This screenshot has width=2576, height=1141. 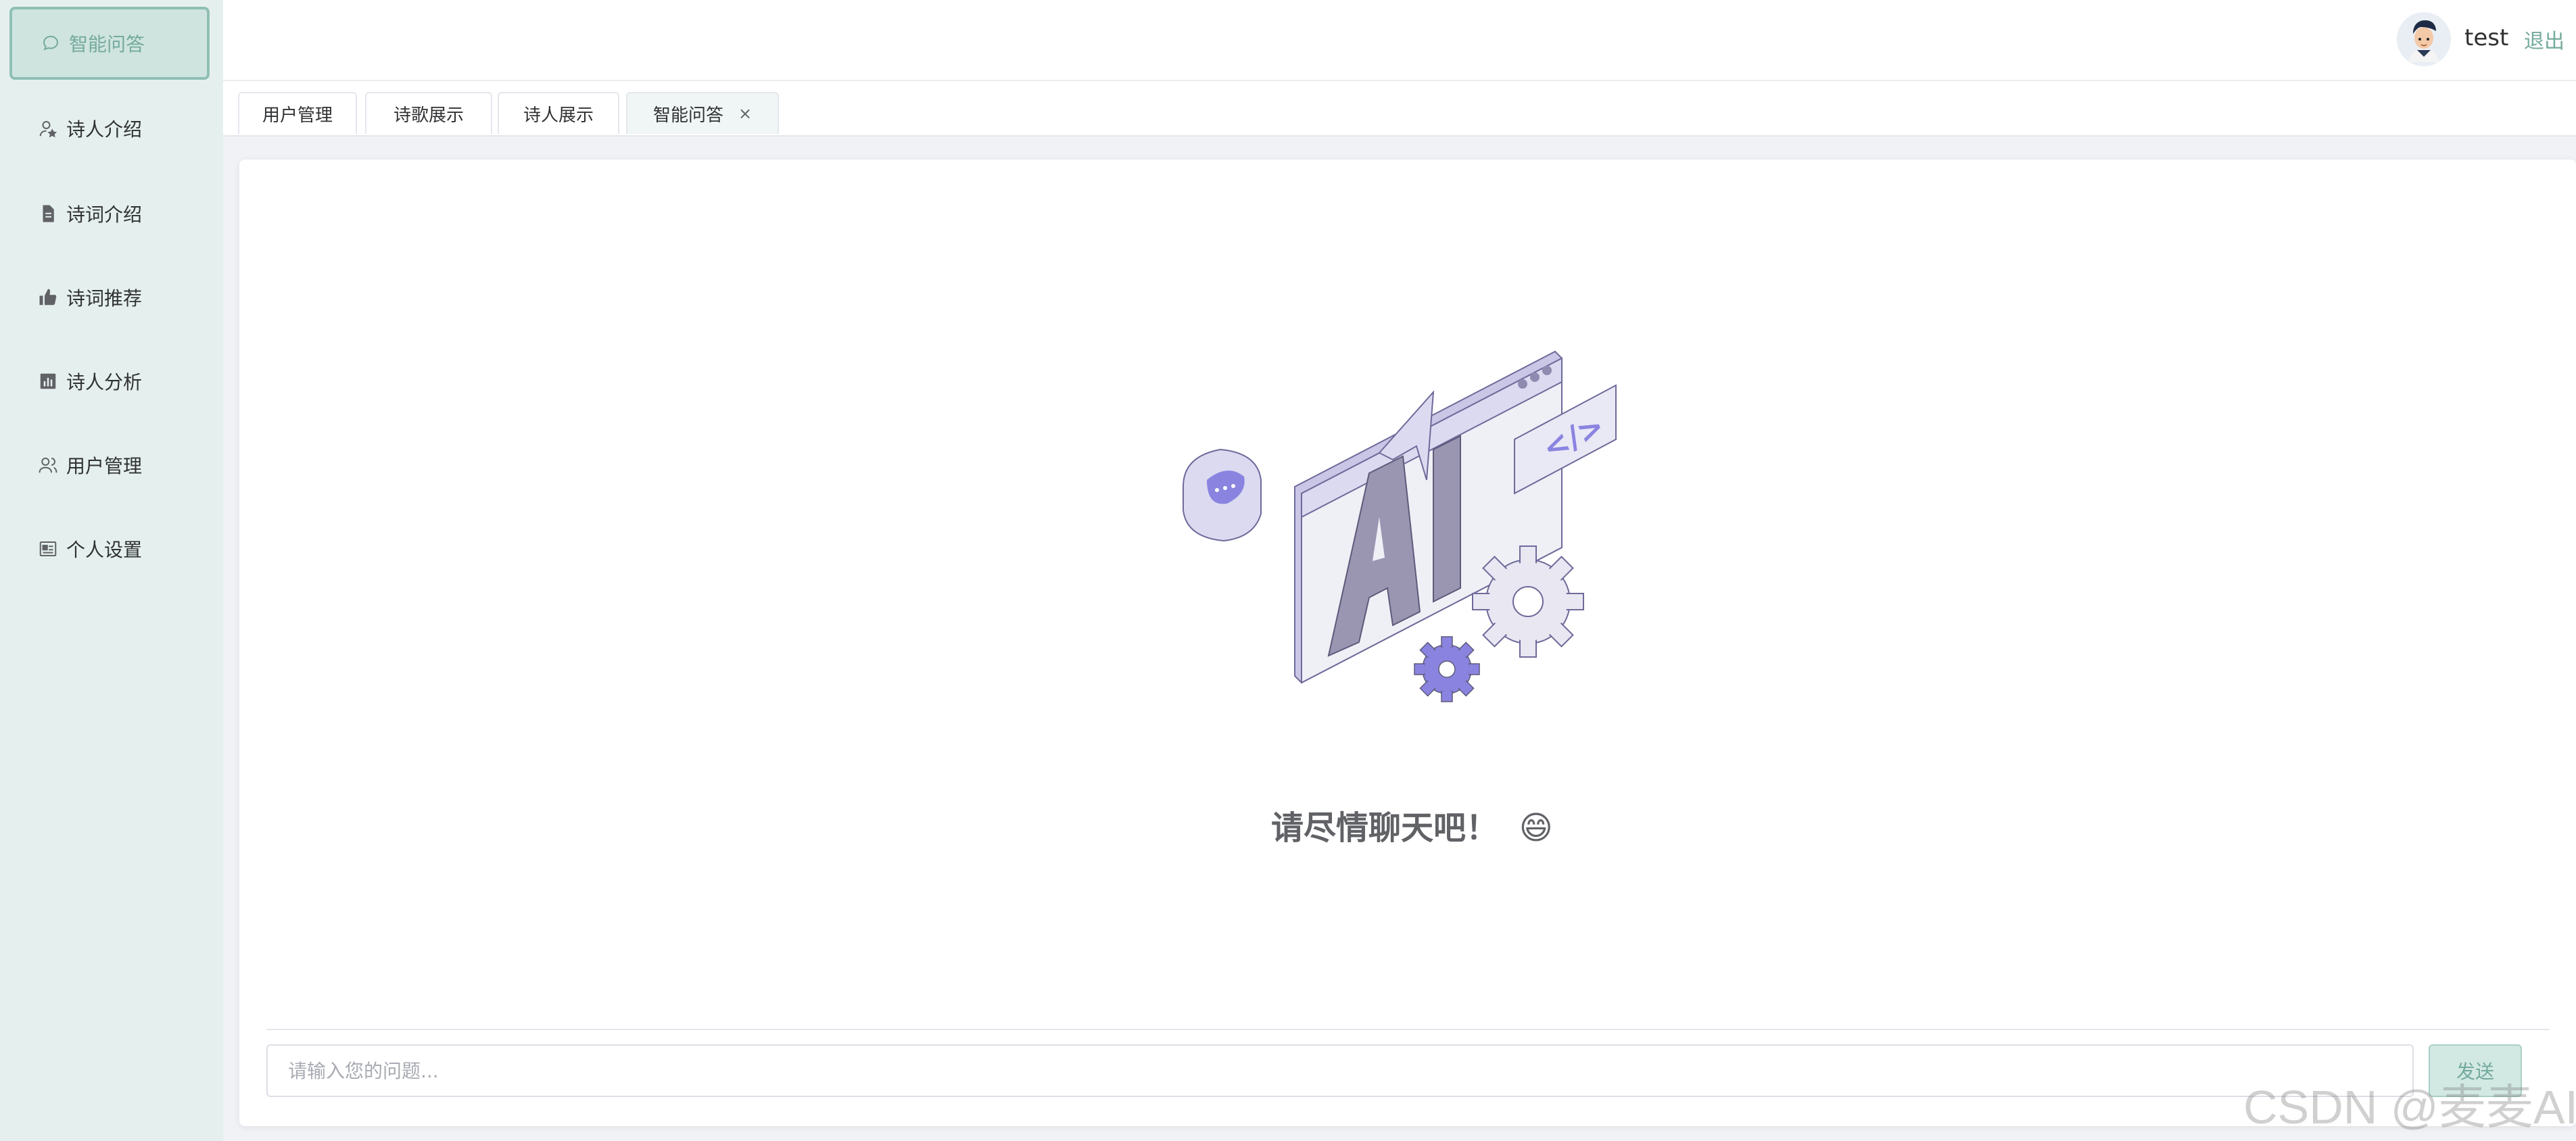 I want to click on tab-poem-display: 诗歌展示, so click(x=428, y=113).